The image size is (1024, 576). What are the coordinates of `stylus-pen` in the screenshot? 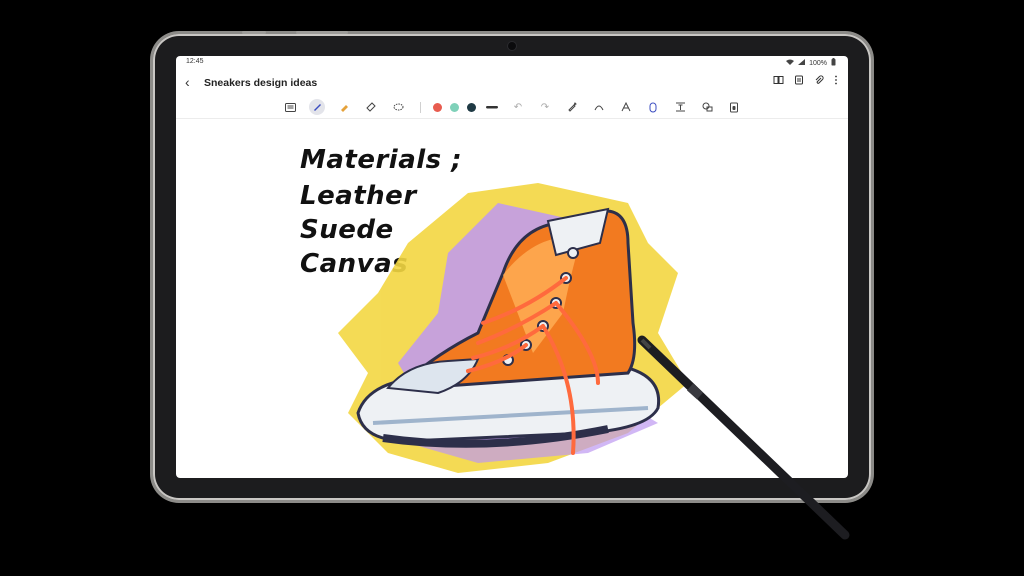 It's located at (743, 437).